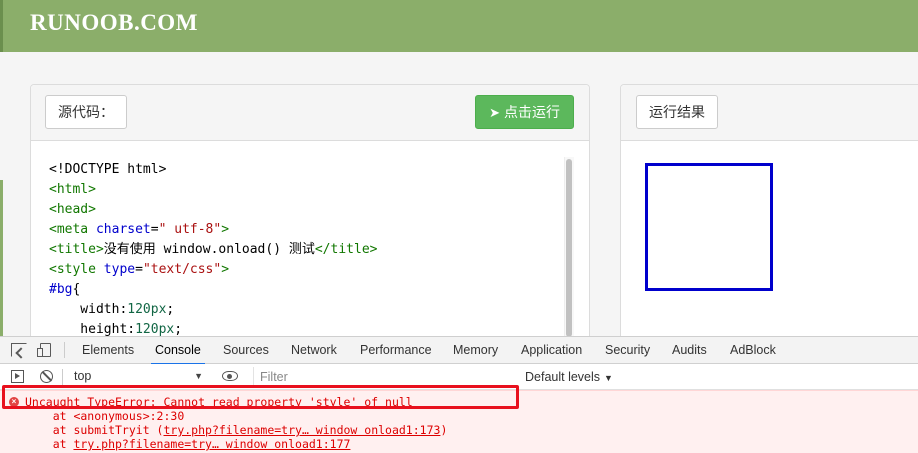 The height and width of the screenshot is (453, 918). What do you see at coordinates (62, 377) in the screenshot?
I see `filter-separator` at bounding box center [62, 377].